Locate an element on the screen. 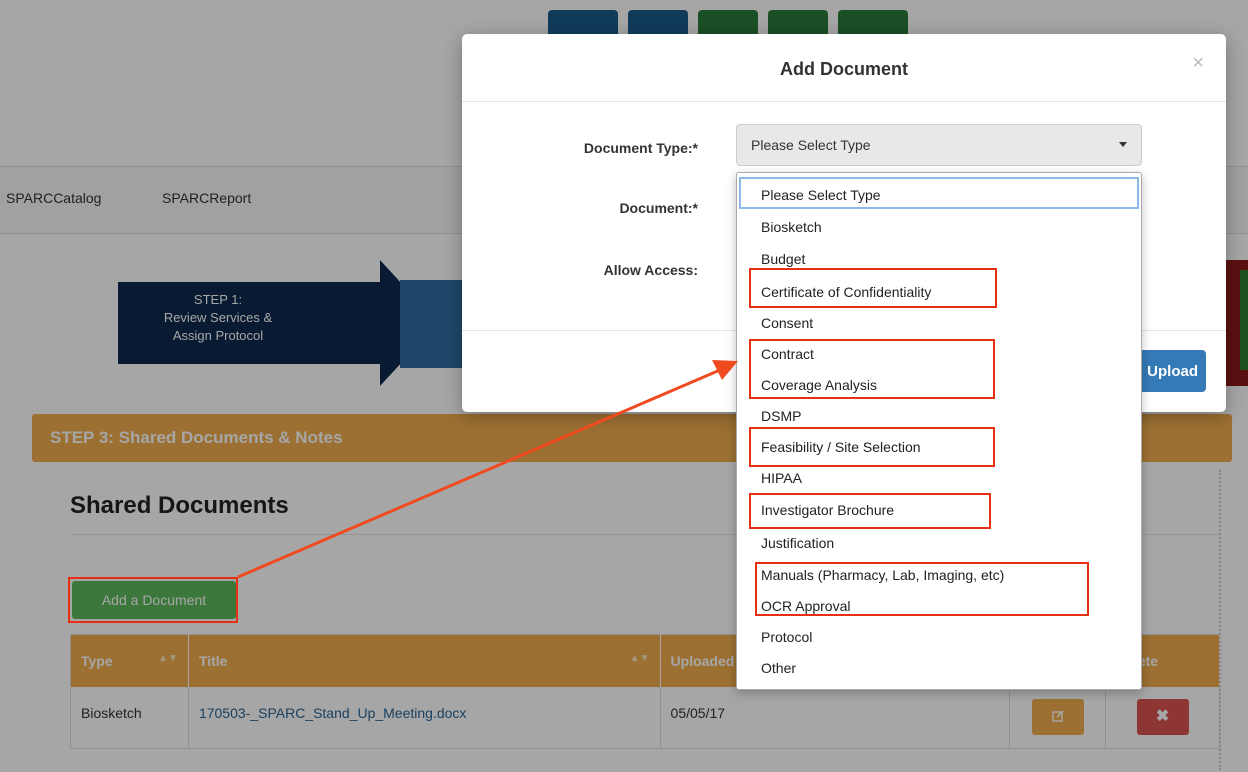  upload-button: Upload is located at coordinates (1171, 371).